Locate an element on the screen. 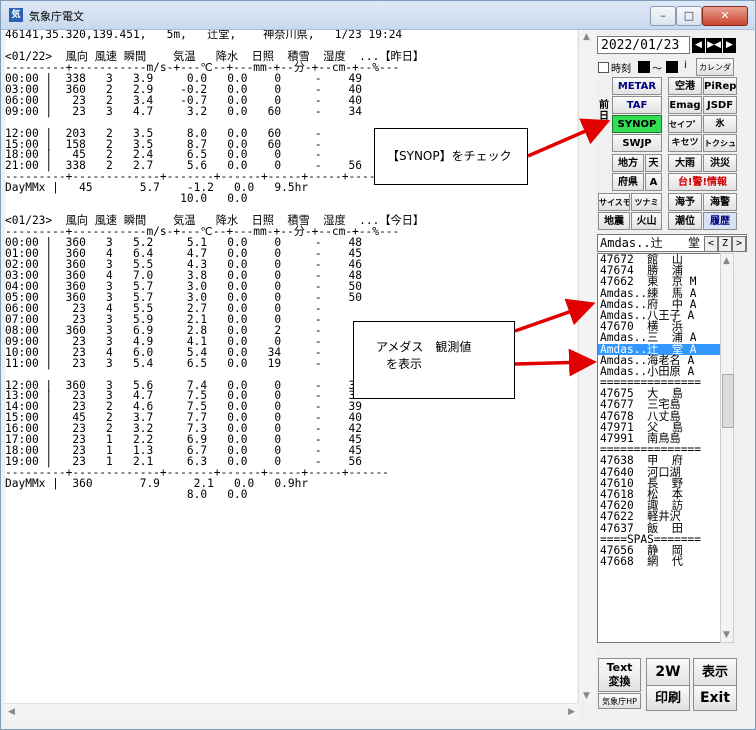 Image resolution: width=756 pixels, height=730 pixels. station-list-item: 47638 甲 府 is located at coordinates (665, 460).